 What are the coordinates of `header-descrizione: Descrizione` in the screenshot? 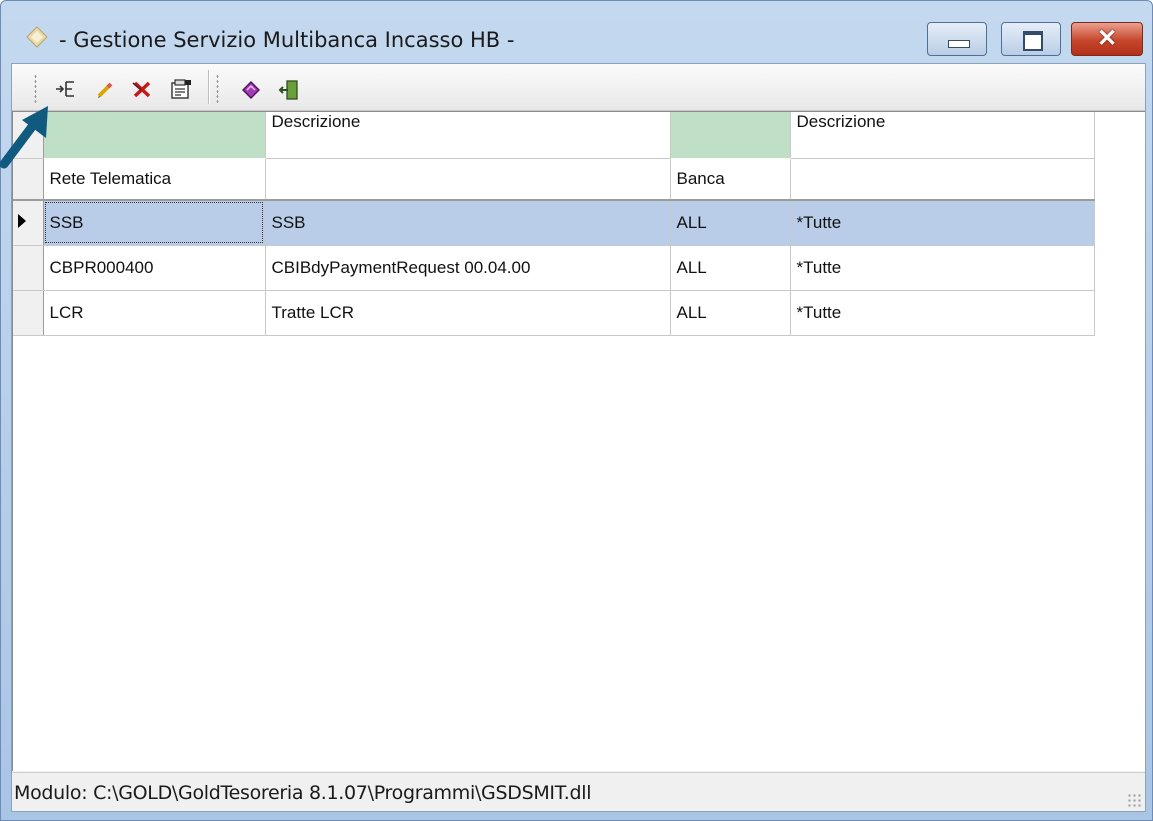 It's located at (468, 135).